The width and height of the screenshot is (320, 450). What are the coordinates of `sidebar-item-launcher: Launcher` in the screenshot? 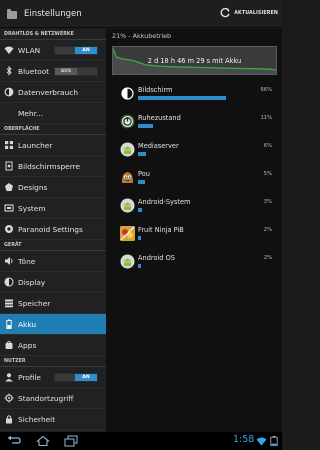 It's located at (53, 145).